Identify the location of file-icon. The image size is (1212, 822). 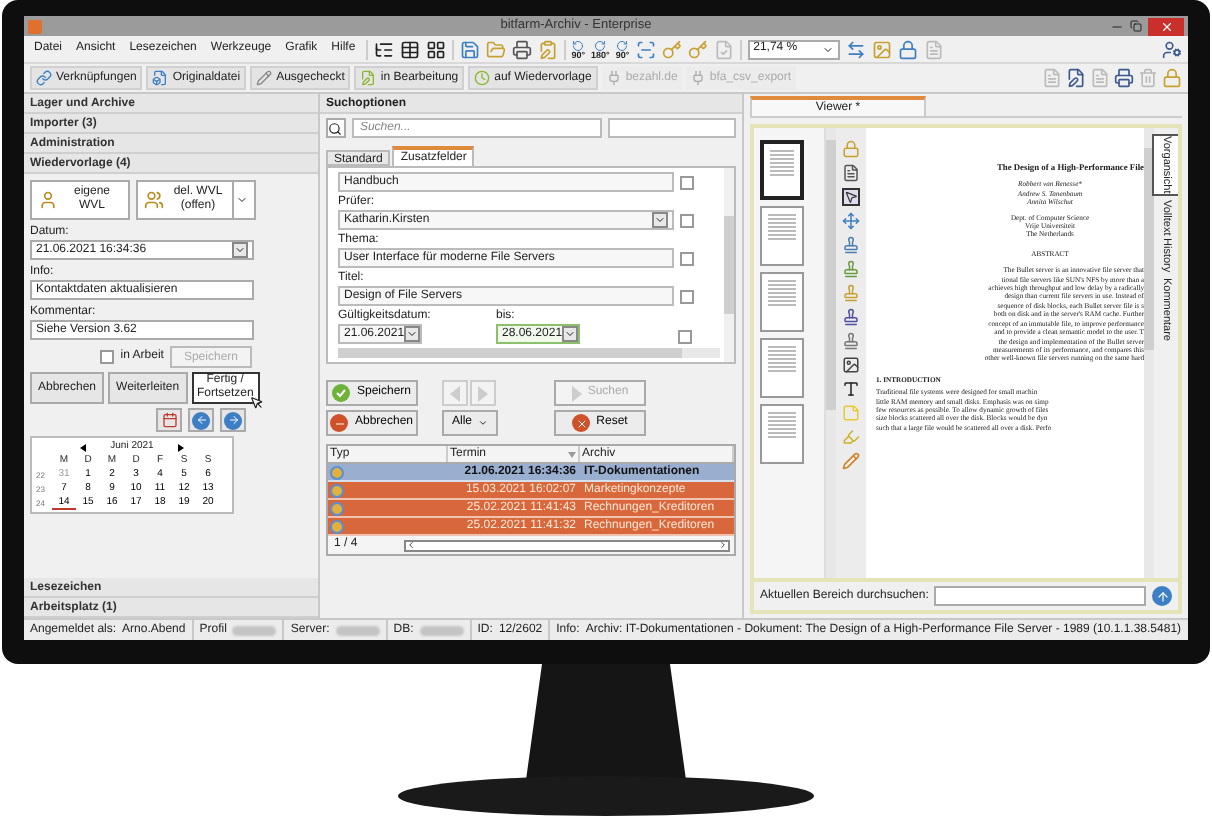
(160, 78).